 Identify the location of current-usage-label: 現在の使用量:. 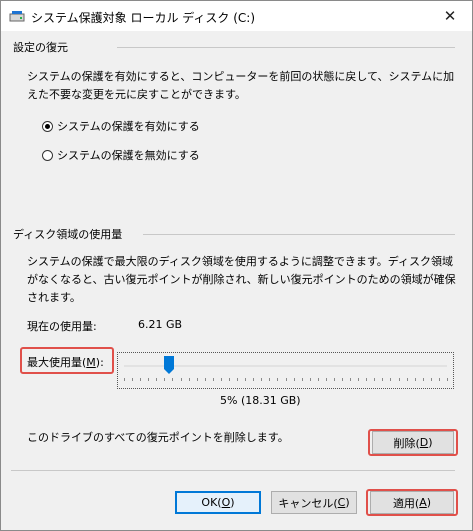
(62, 326).